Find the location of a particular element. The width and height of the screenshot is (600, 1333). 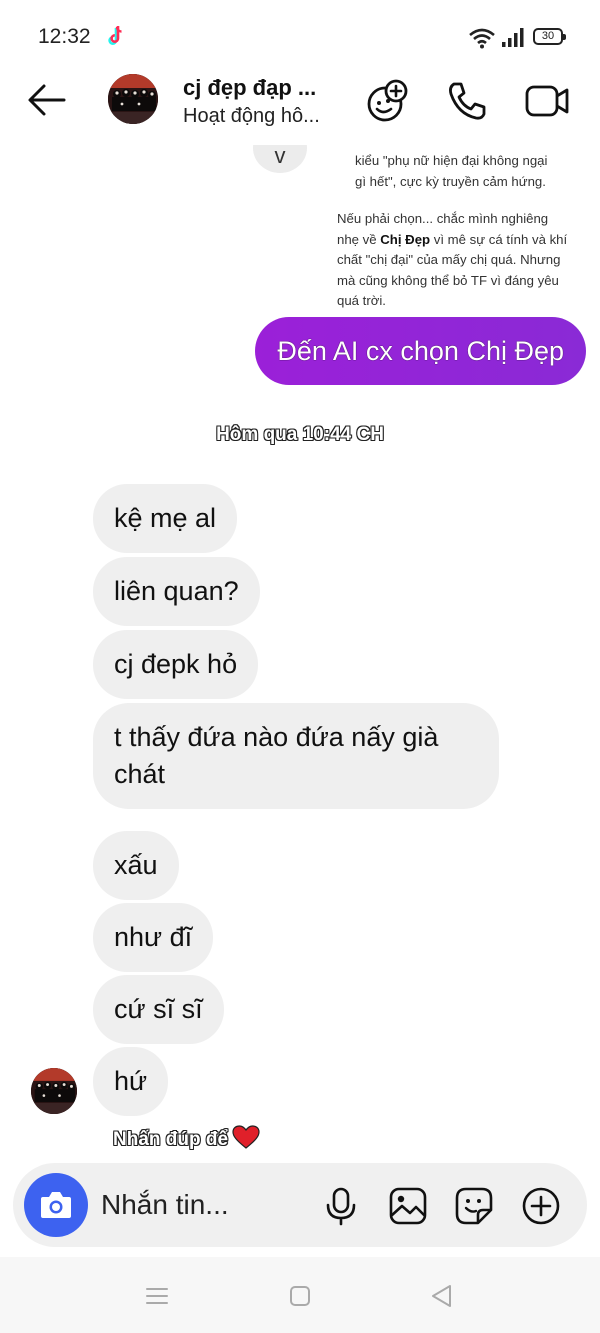

status-bar: 12:32 30 is located at coordinates (300, 35).